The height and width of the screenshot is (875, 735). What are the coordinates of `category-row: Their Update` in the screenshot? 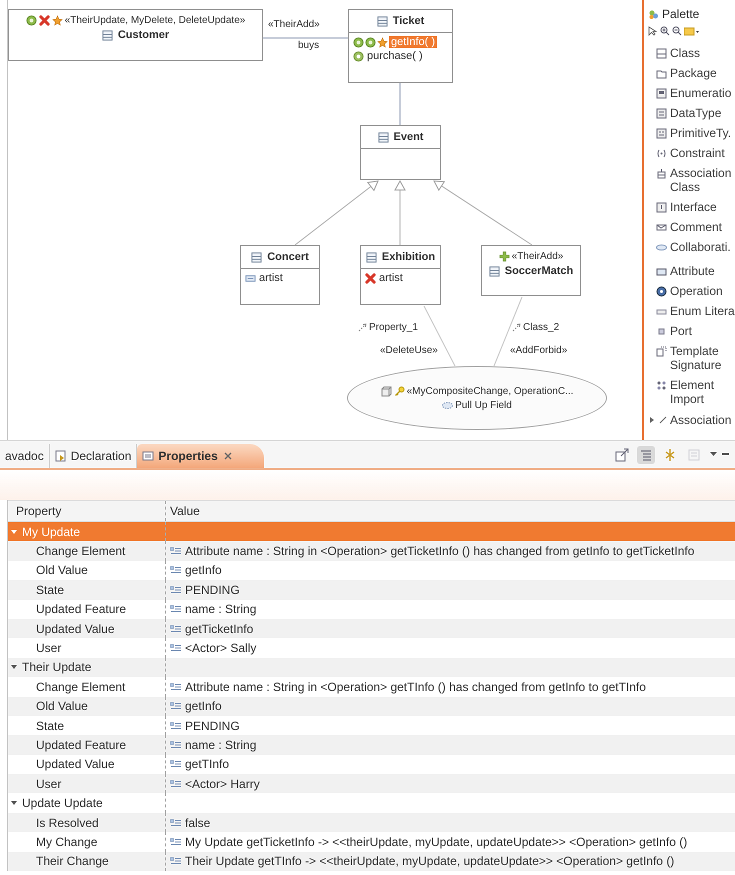 It's located at (371, 668).